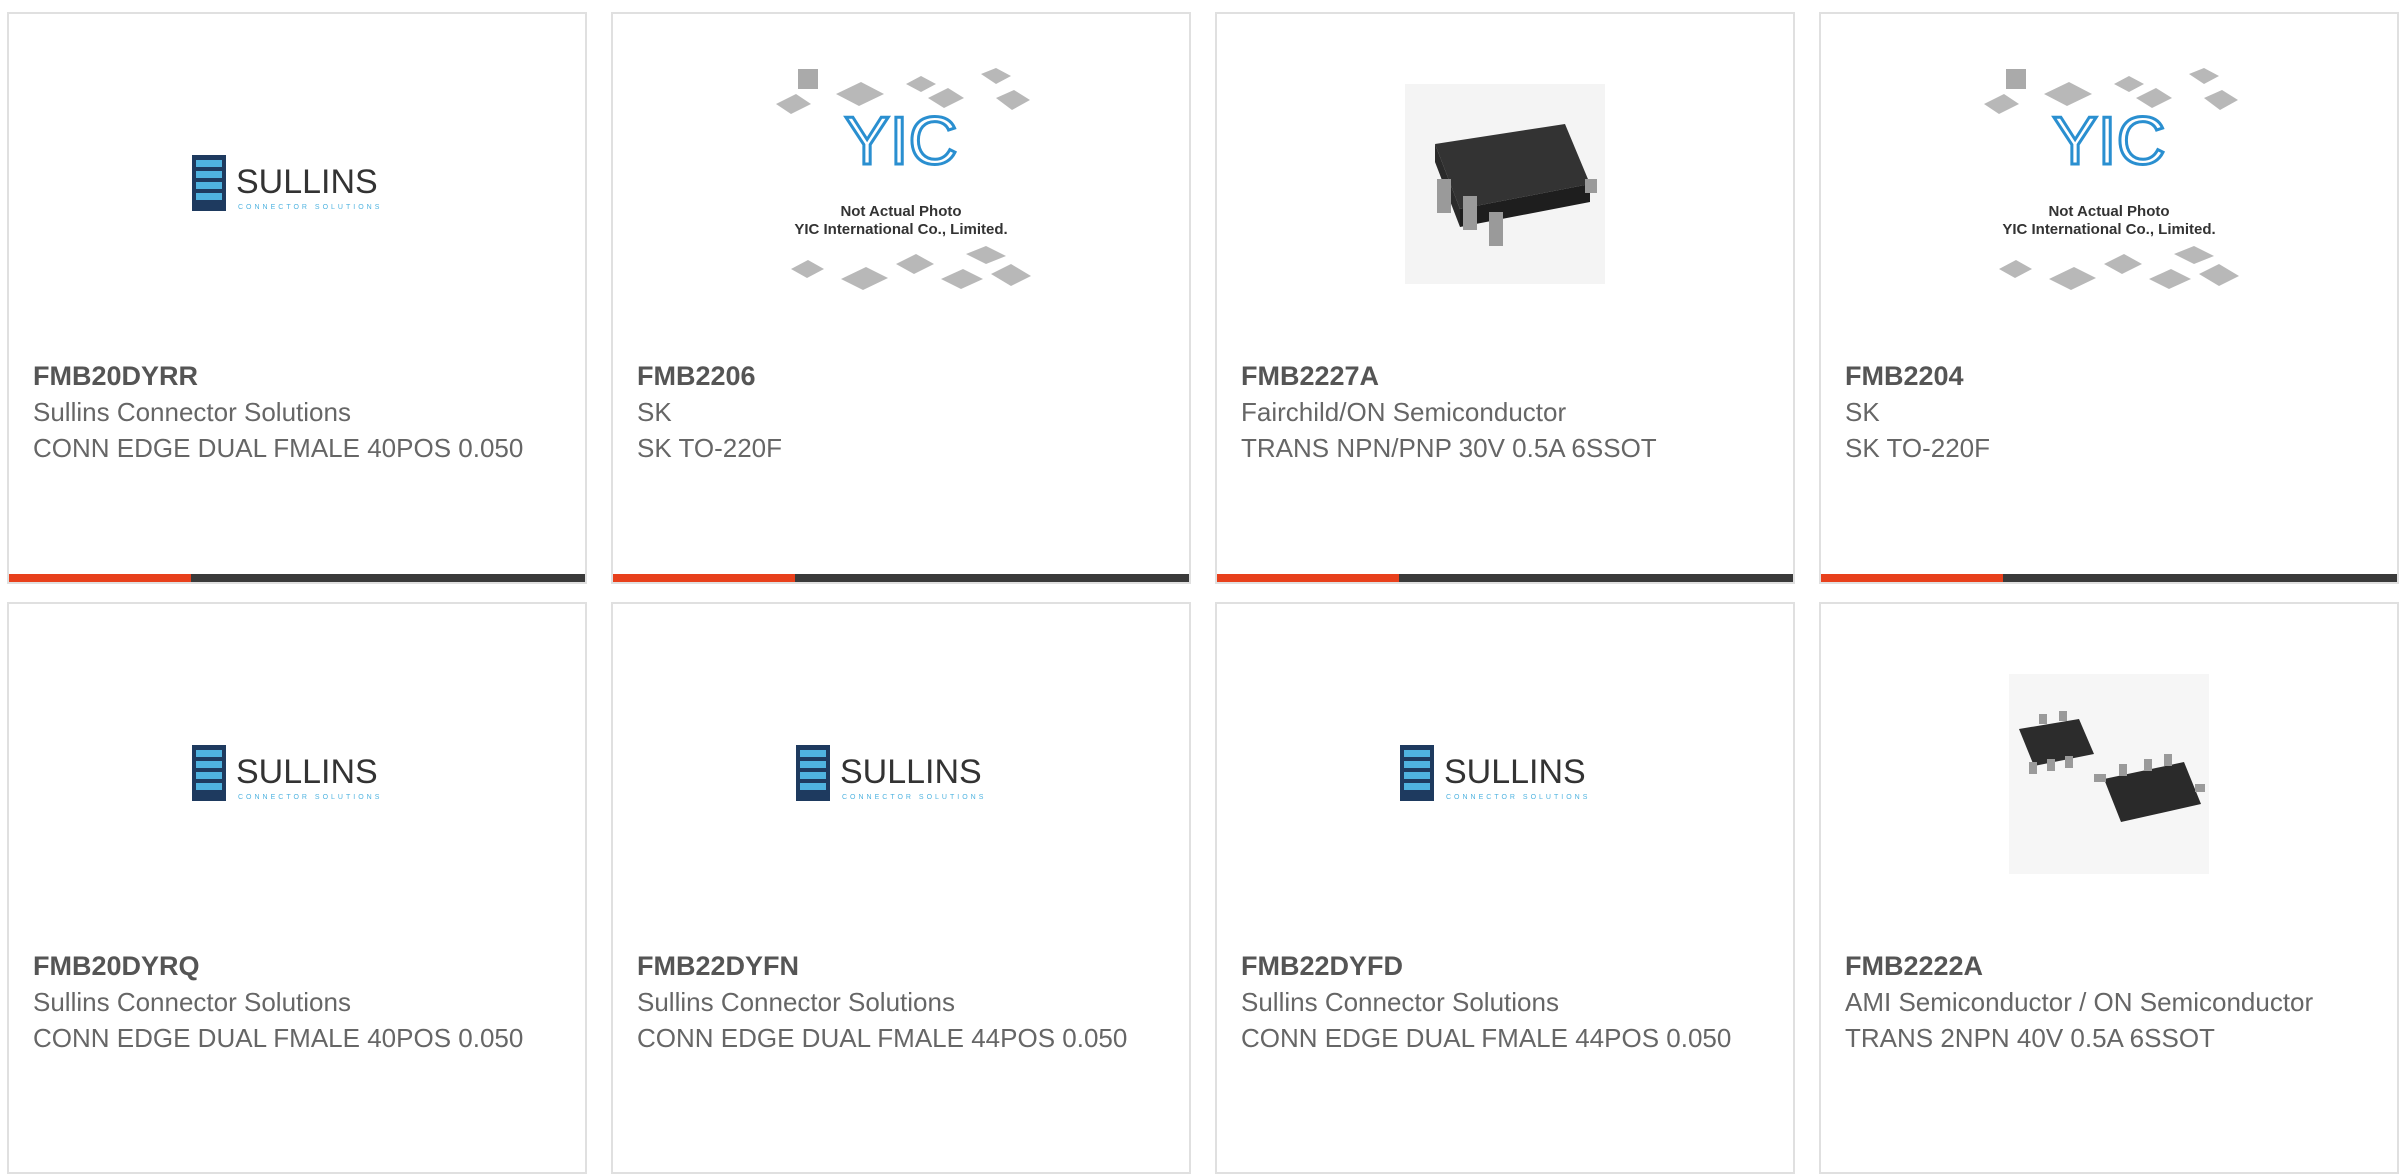  Describe the element at coordinates (1404, 412) in the screenshot. I see `manufacturer: Fairchild/ON Semiconductor` at that location.